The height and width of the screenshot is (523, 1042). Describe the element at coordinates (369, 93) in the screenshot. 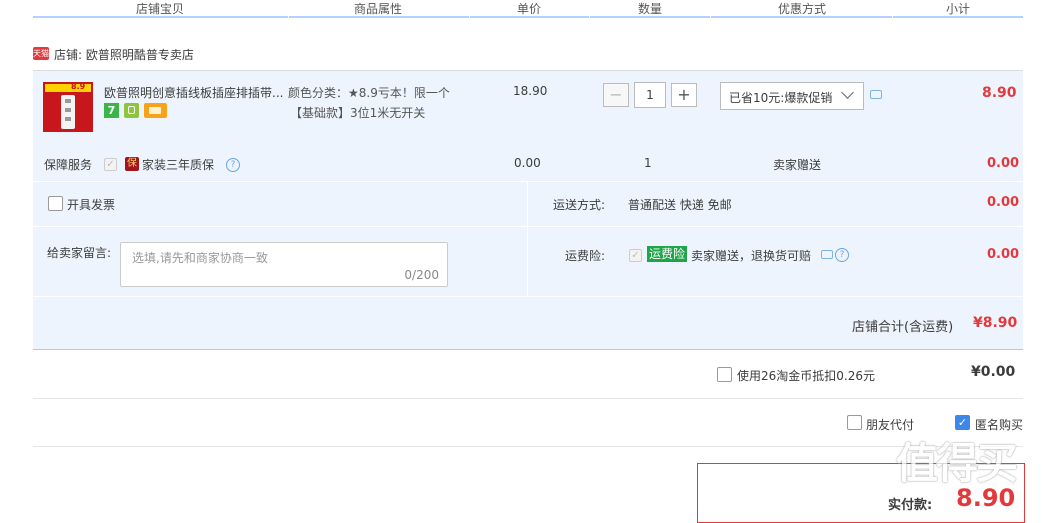

I see `product-attr-line1: 颜色分类：★8.9亏本！限一个` at that location.